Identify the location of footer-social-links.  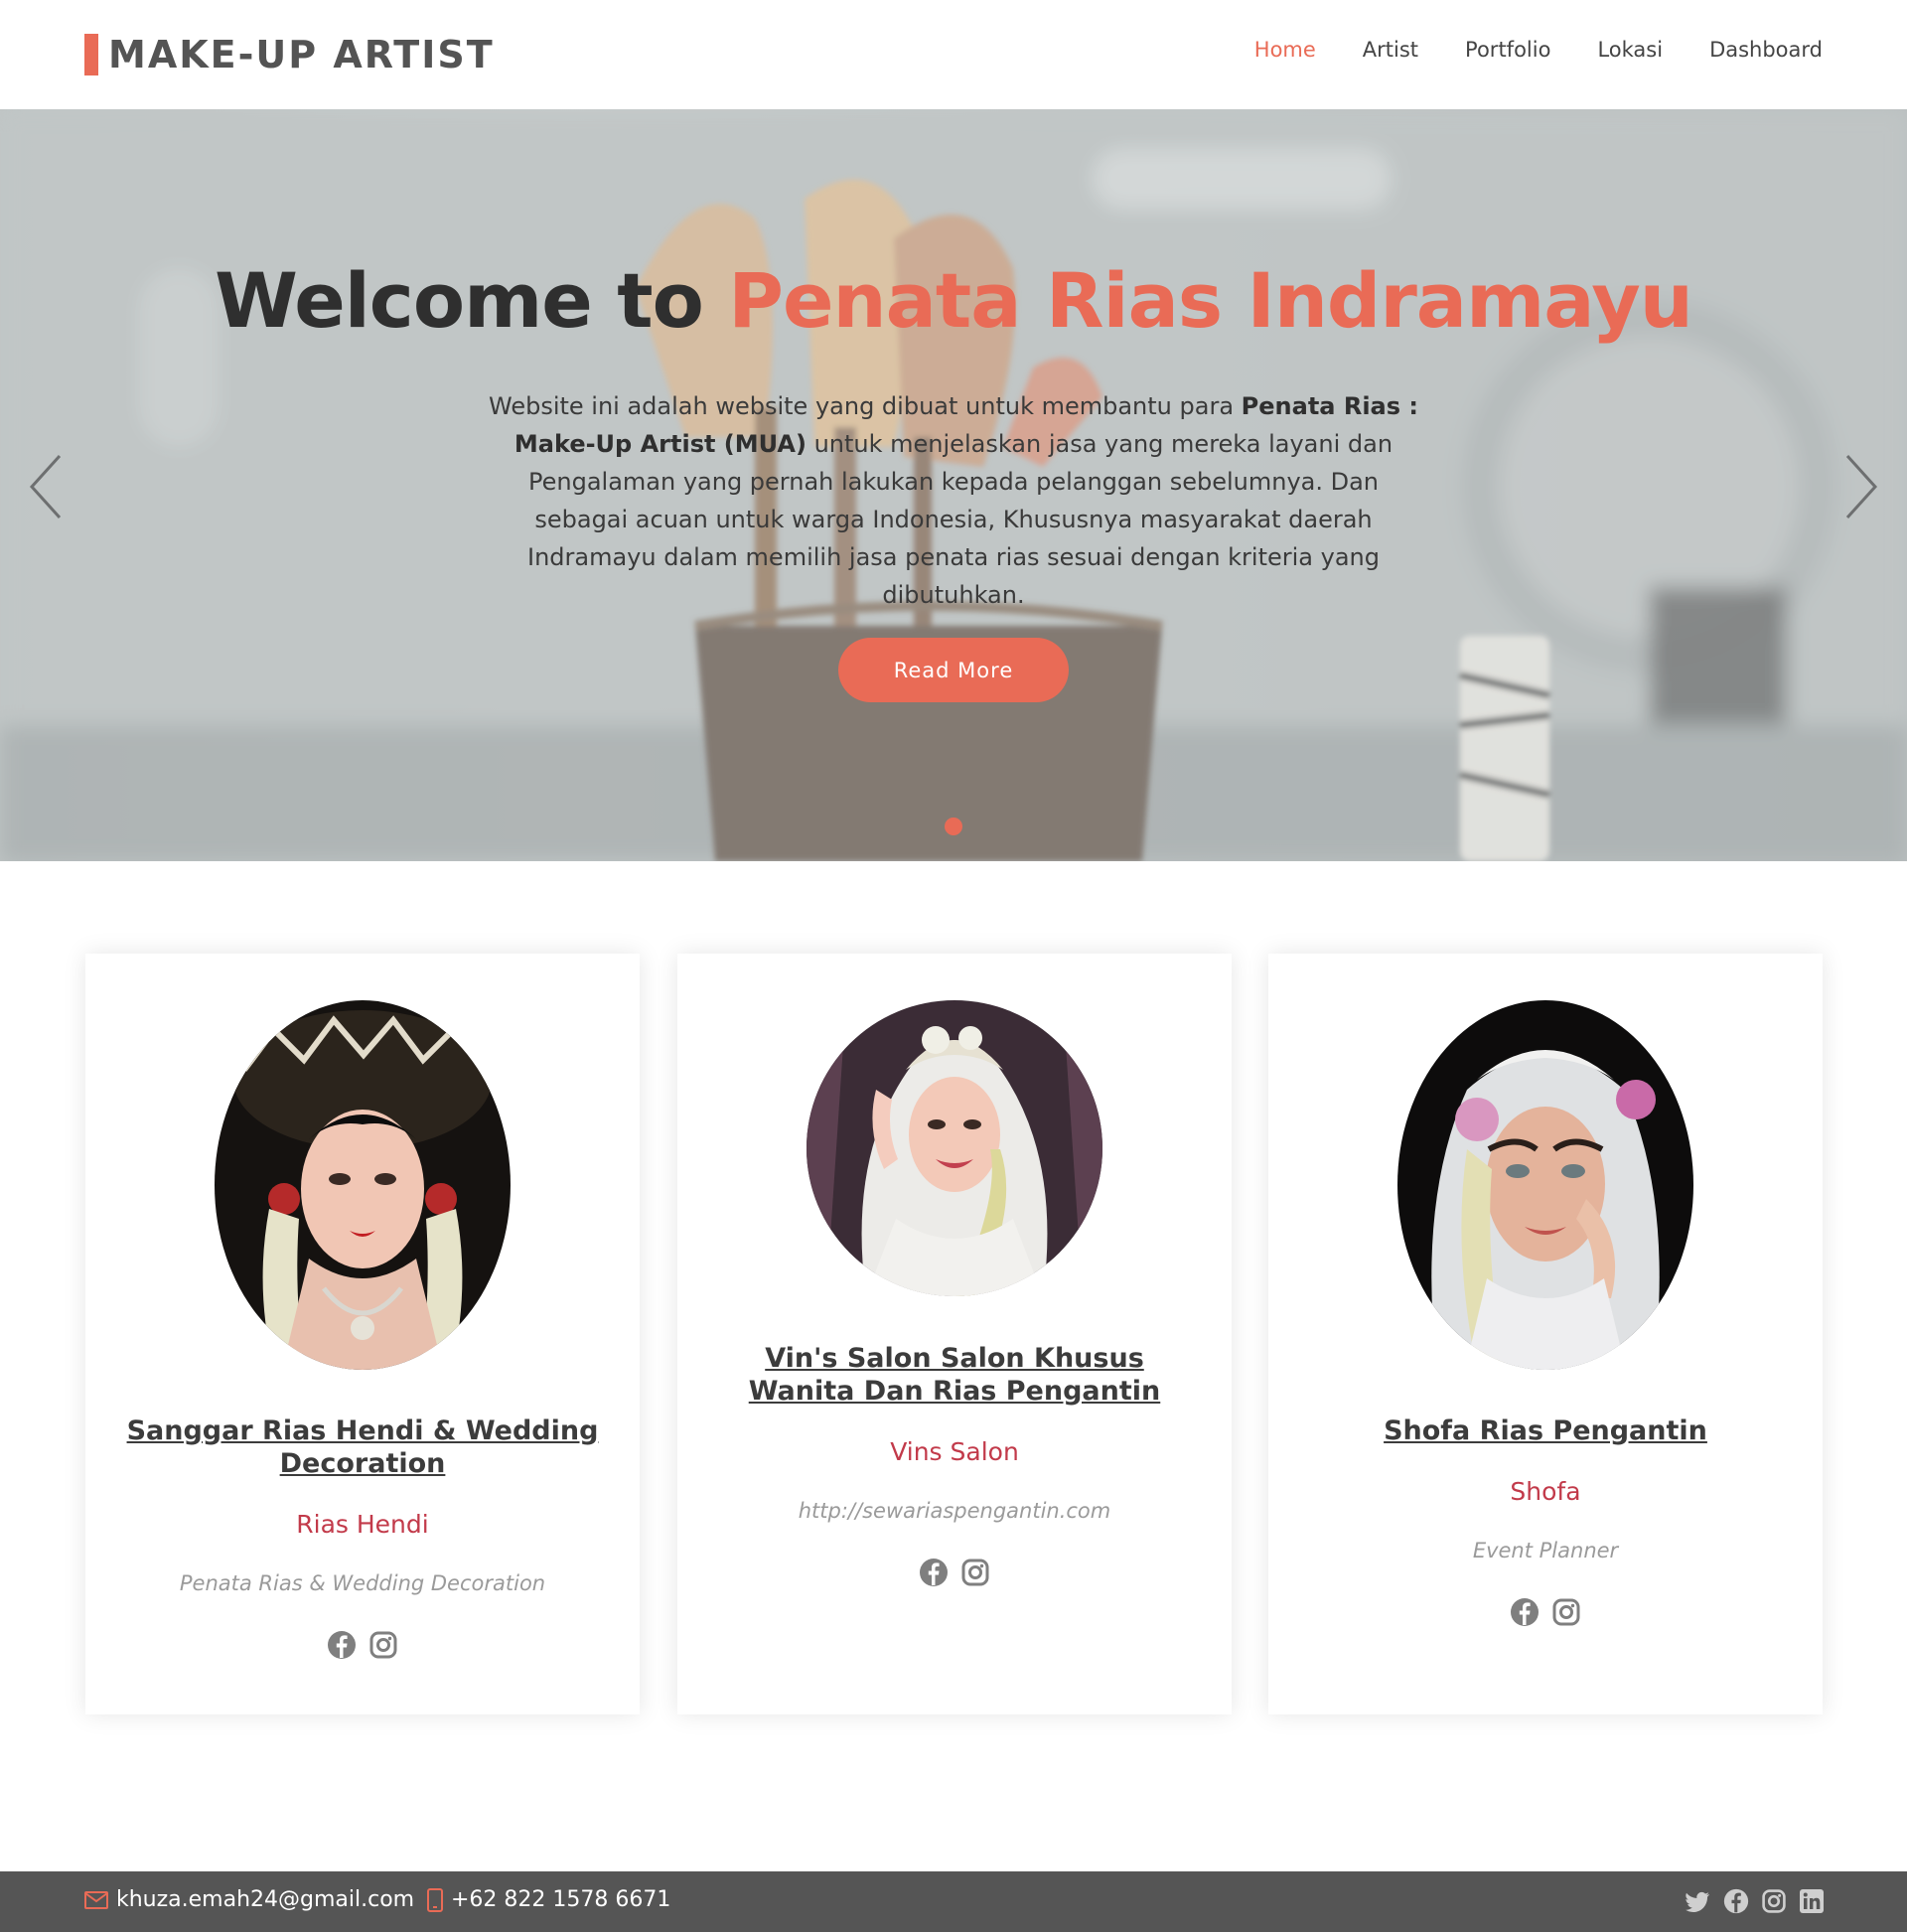
(1755, 1901).